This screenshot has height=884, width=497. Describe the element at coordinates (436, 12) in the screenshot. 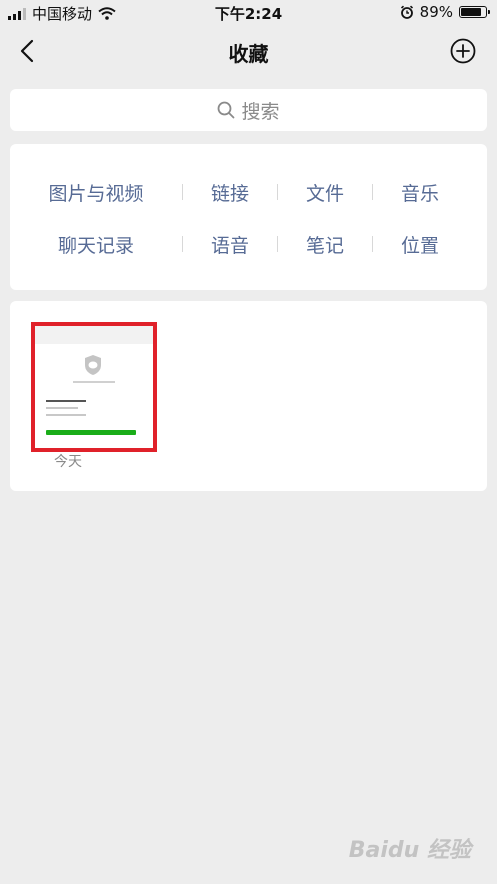

I see `battery-percent: 89%` at that location.